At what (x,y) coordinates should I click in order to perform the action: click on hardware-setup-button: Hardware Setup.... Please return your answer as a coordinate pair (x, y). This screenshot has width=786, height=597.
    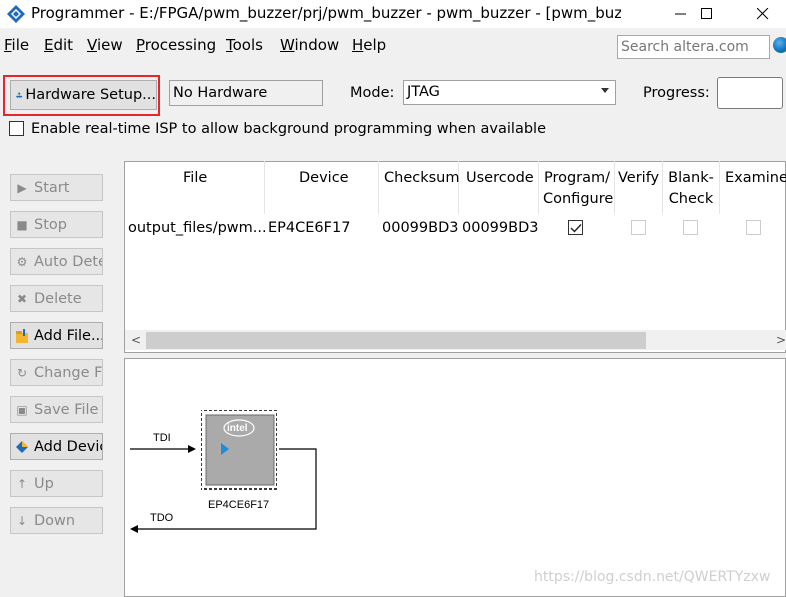
    Looking at the image, I should click on (83, 95).